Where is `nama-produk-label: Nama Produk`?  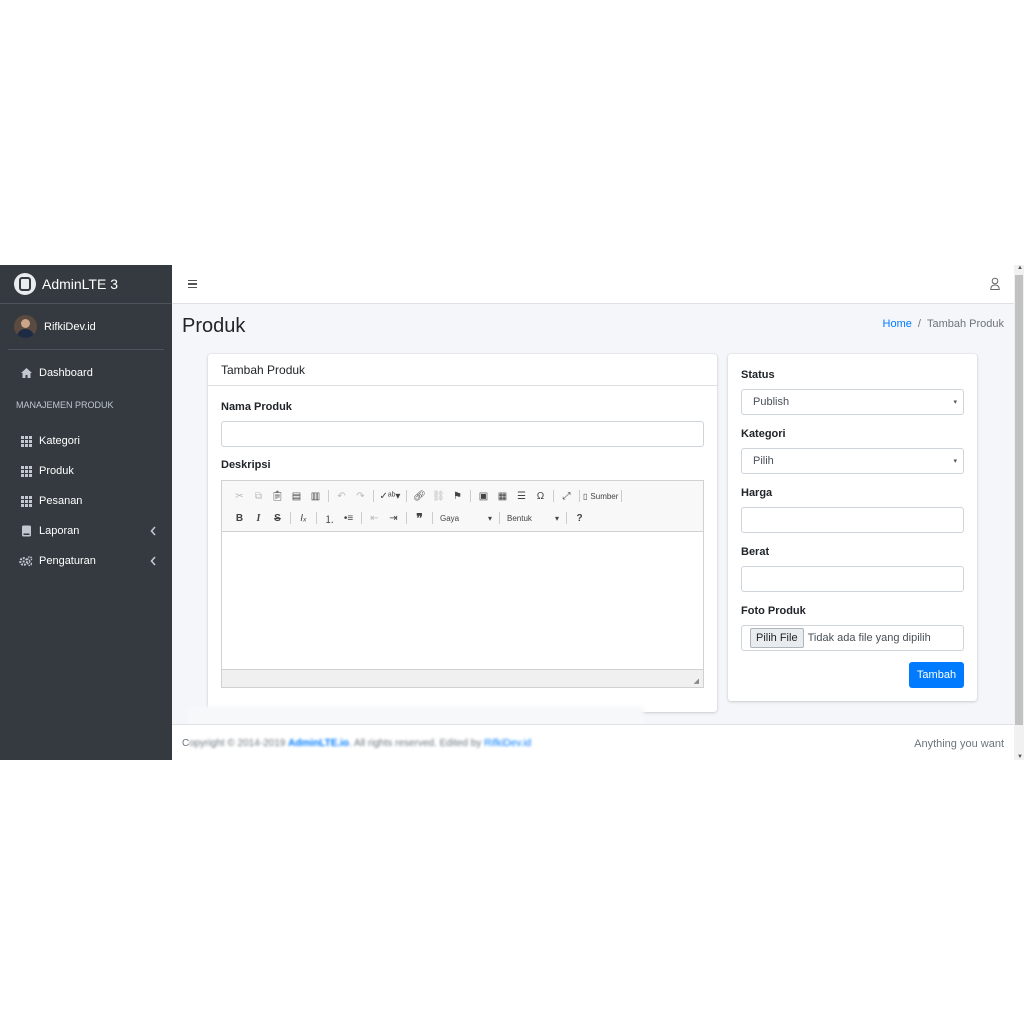 nama-produk-label: Nama Produk is located at coordinates (256, 407).